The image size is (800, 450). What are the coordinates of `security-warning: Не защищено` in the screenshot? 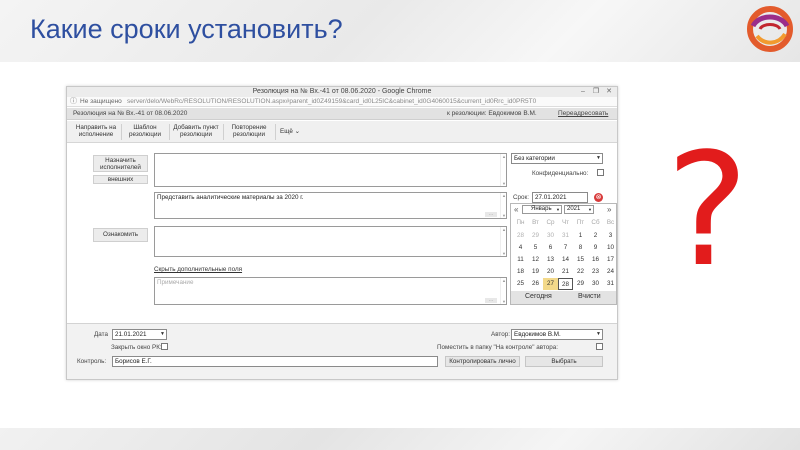 It's located at (101, 101).